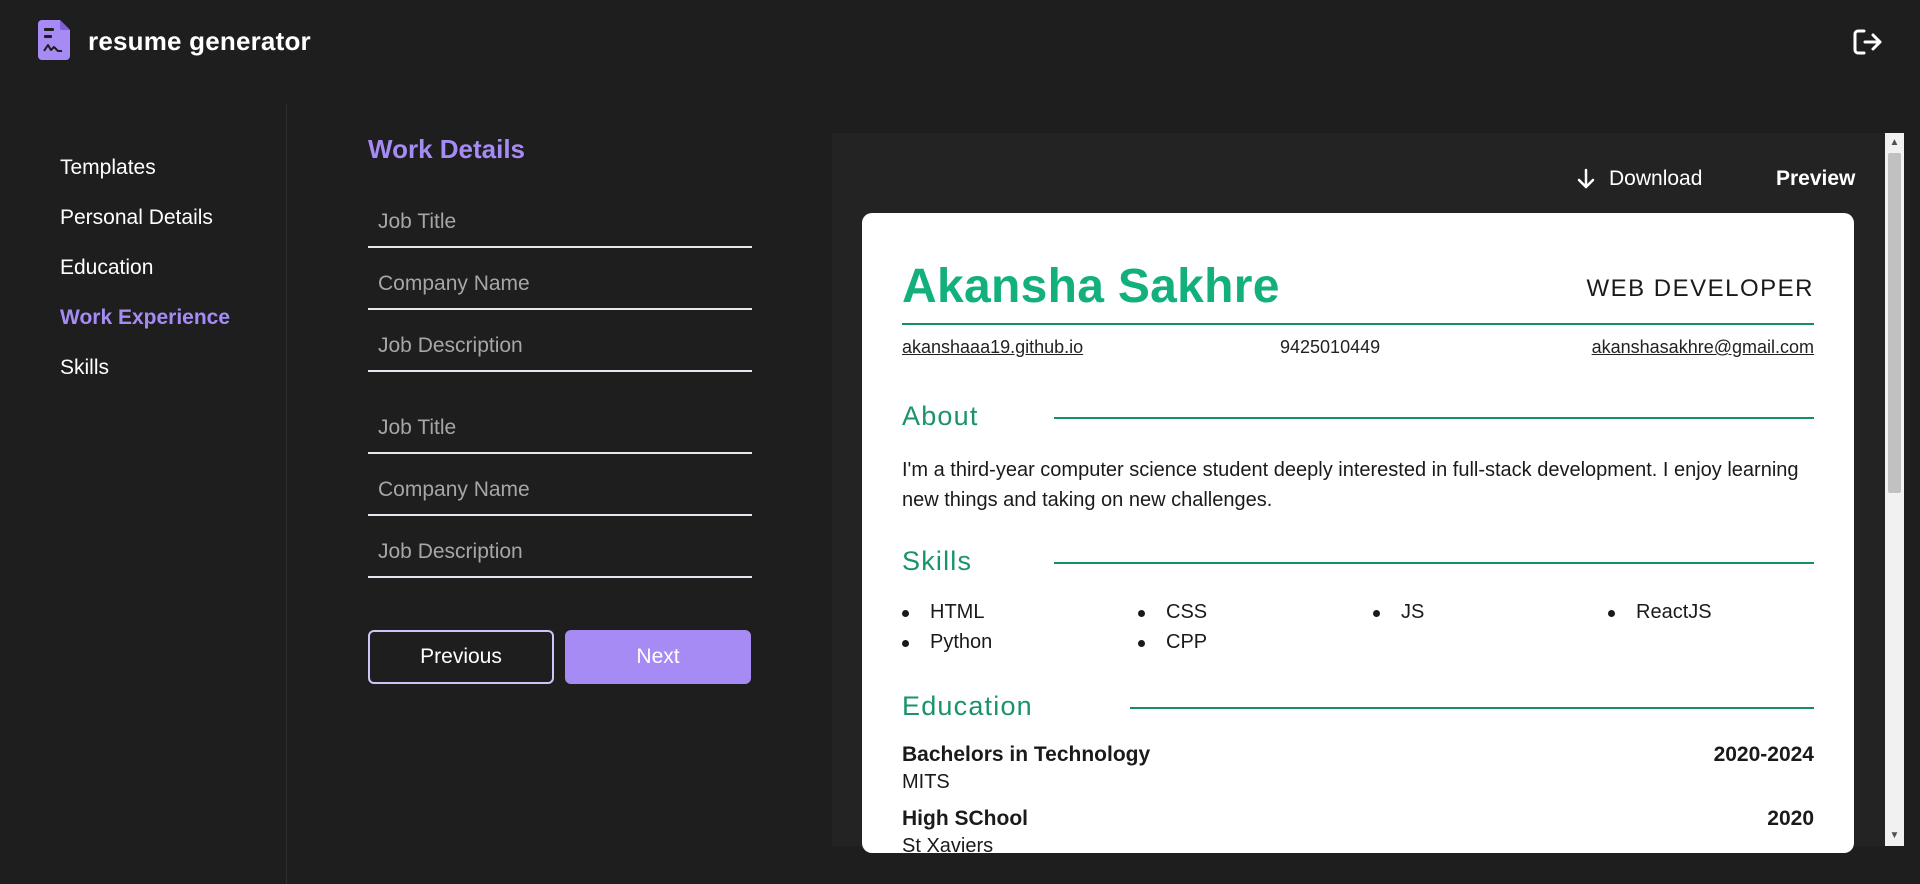 The width and height of the screenshot is (1920, 884). Describe the element at coordinates (1172, 612) in the screenshot. I see `skill-item: CSS` at that location.